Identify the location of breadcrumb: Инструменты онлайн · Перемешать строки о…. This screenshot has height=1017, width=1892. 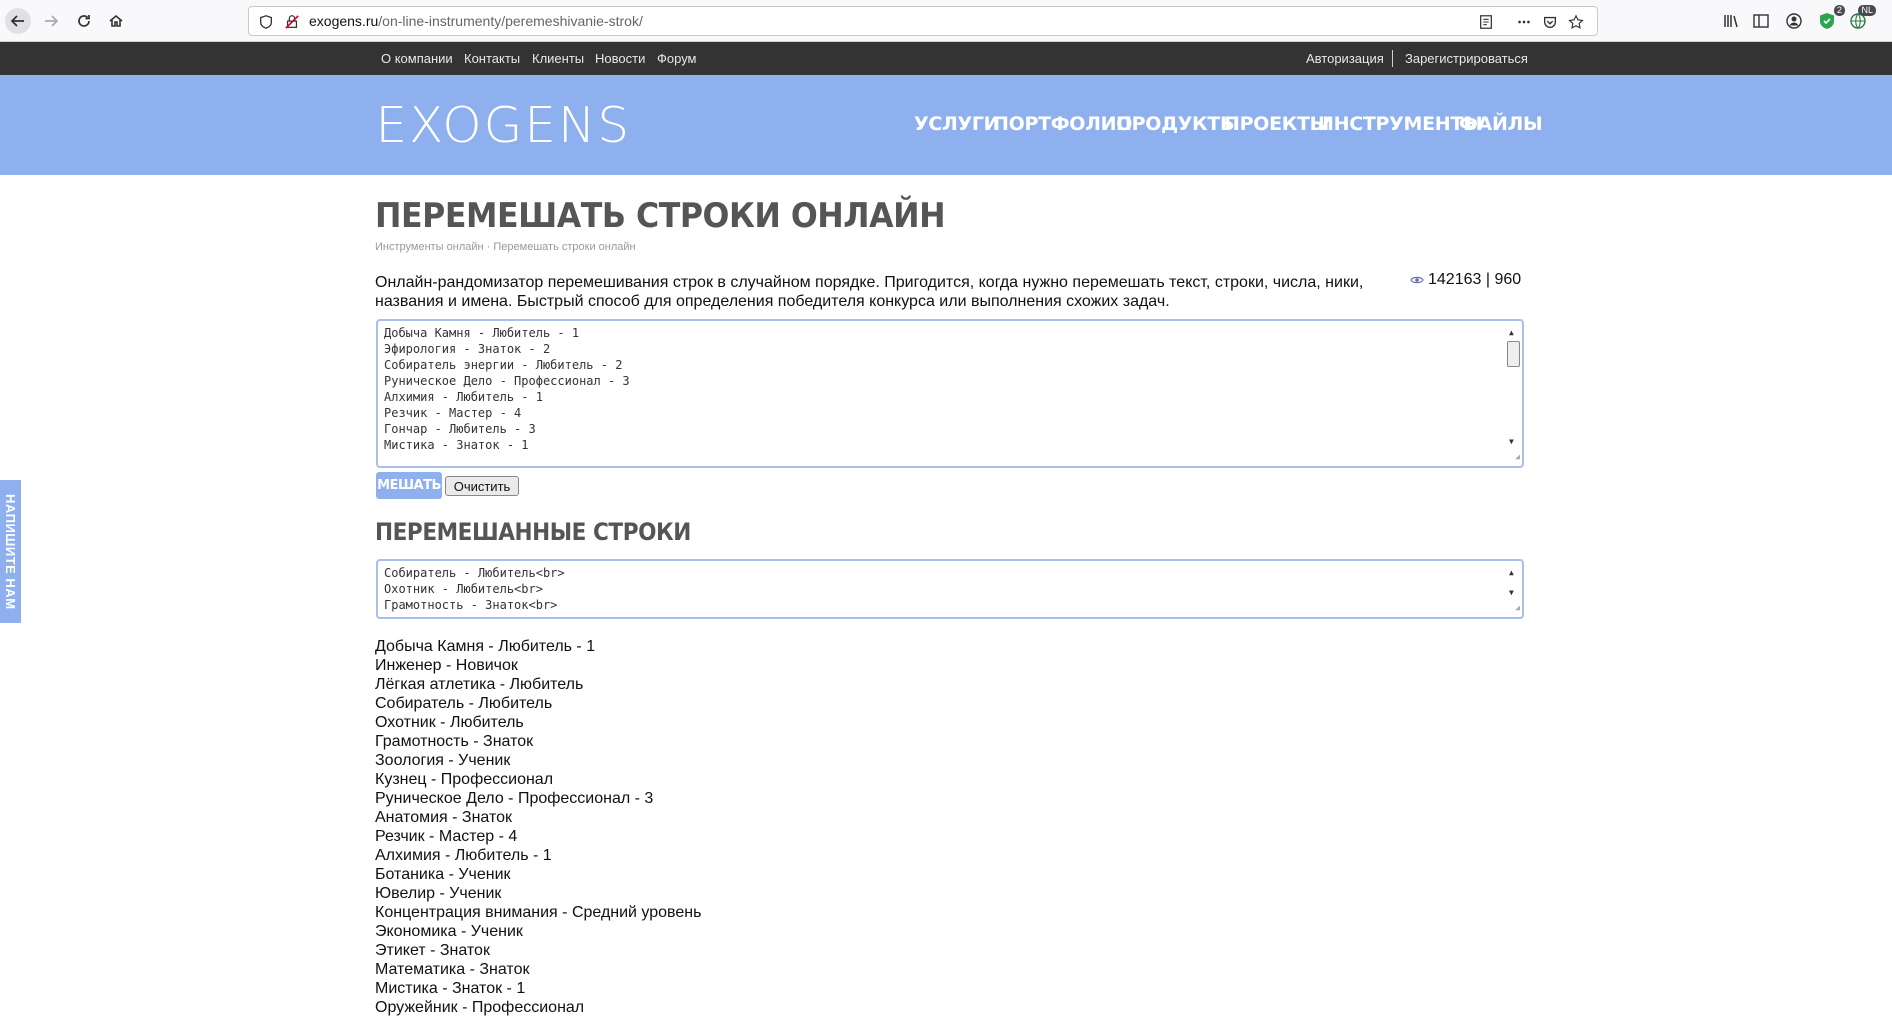
(505, 247).